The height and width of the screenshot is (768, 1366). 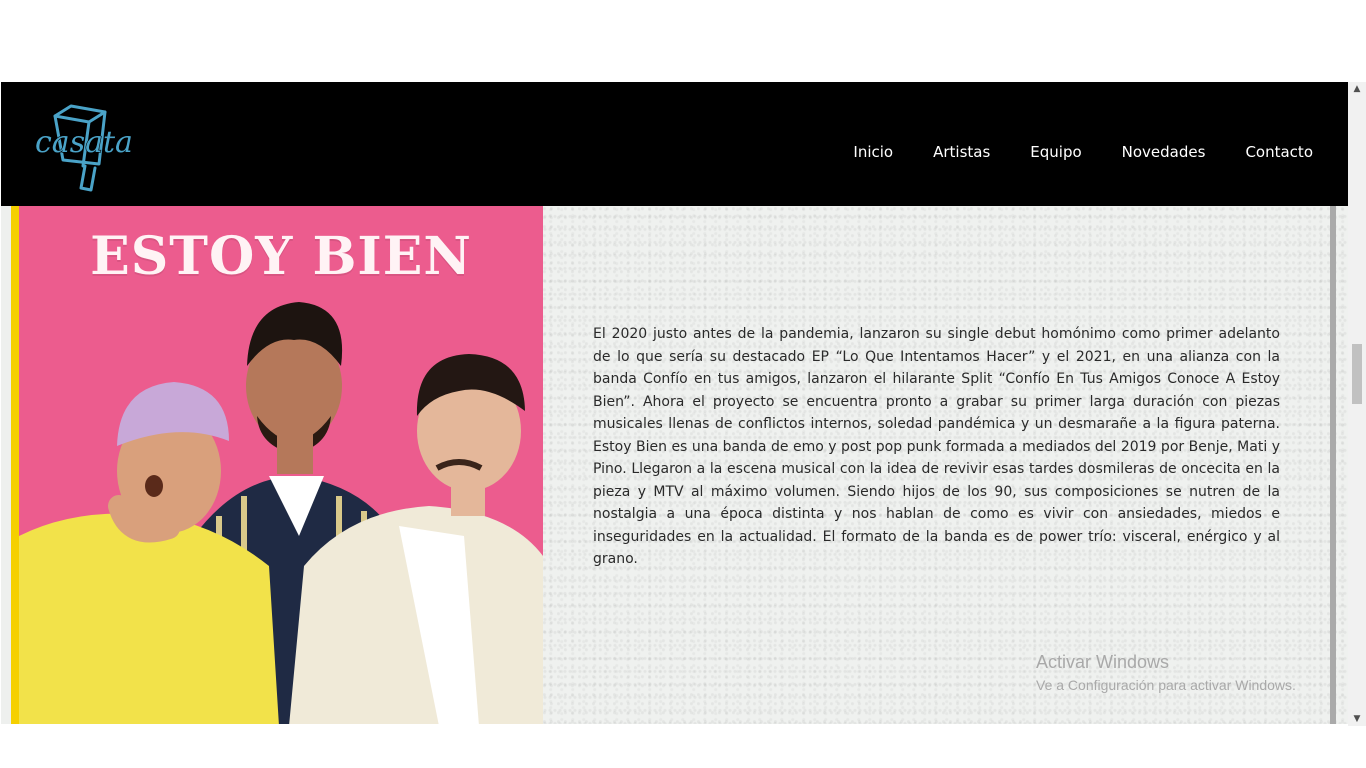 I want to click on nav-contacto: Contacto, so click(x=1279, y=152).